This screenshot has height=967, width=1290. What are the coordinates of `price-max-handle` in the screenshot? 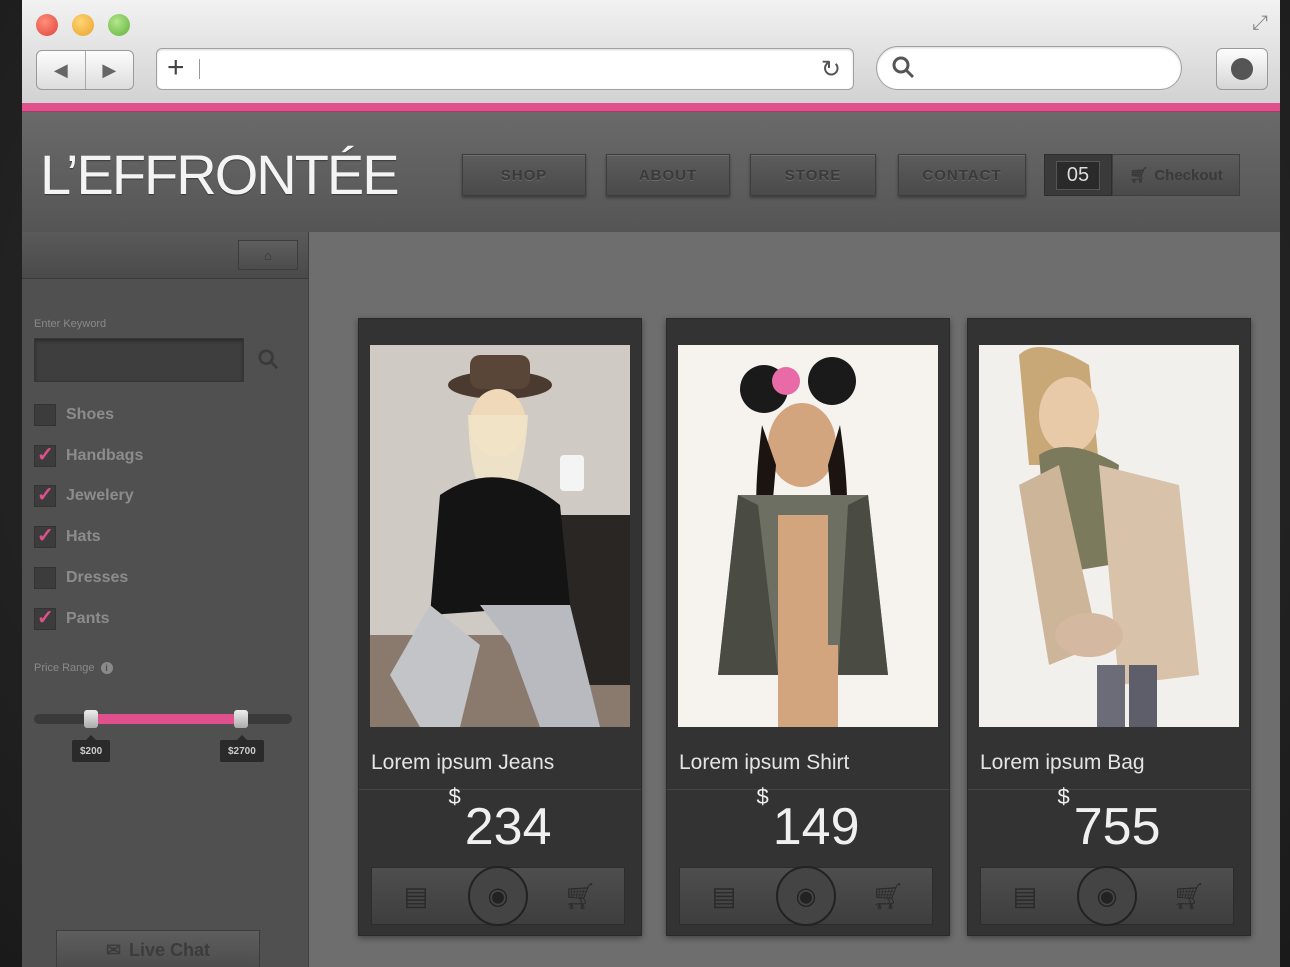 It's located at (241, 719).